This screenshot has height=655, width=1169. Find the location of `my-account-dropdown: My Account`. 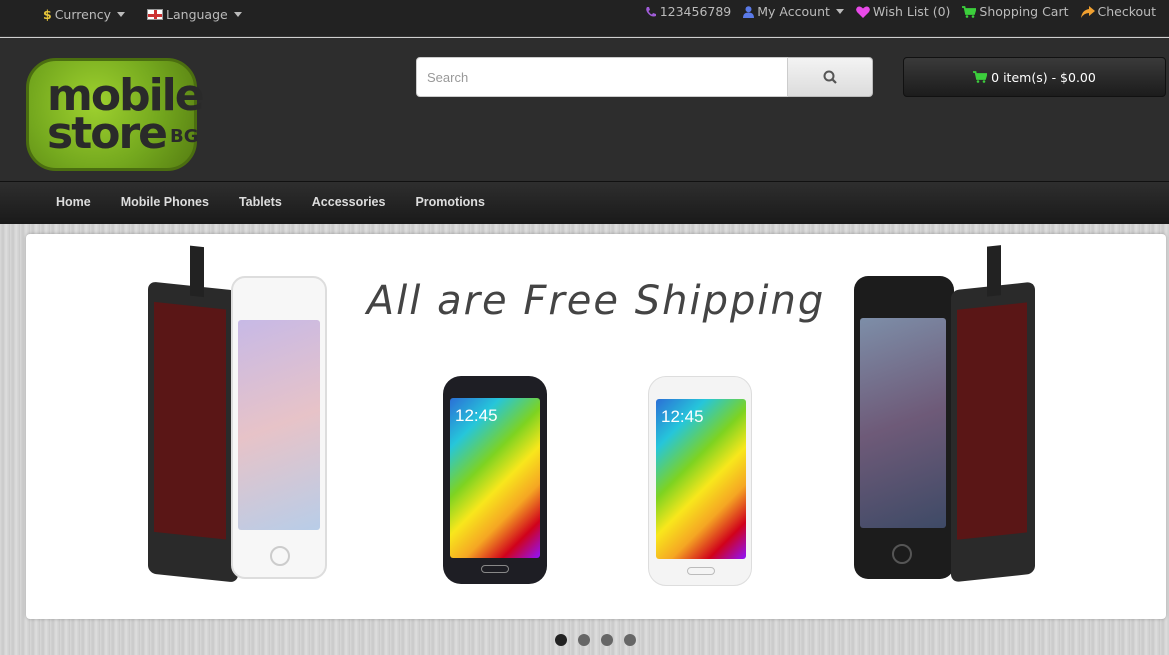

my-account-dropdown: My Account is located at coordinates (793, 11).